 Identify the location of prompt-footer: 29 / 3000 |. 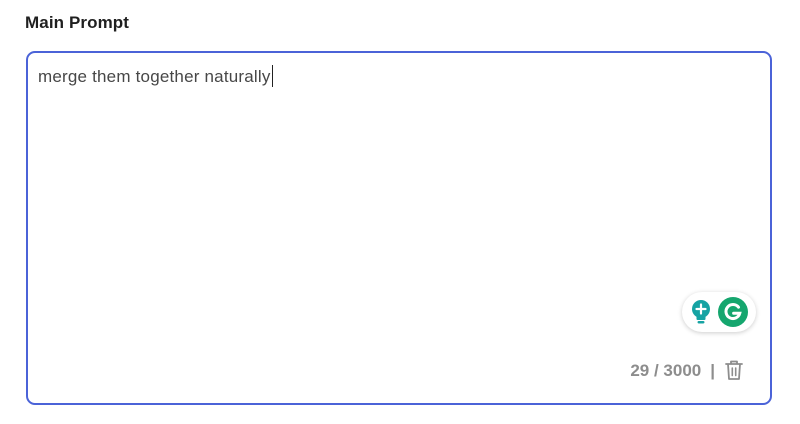
(687, 370).